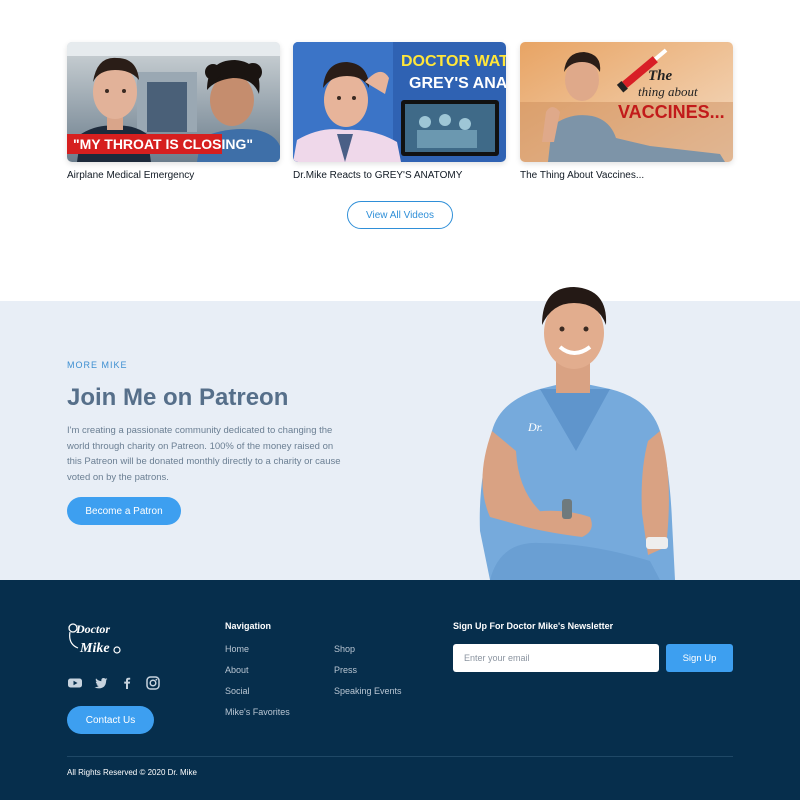  I want to click on newsletter-signup-button: Sign Up, so click(699, 658).